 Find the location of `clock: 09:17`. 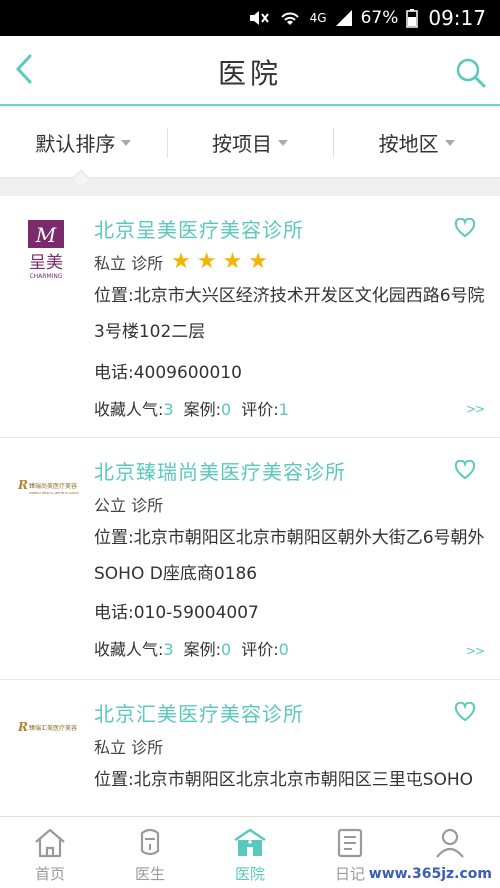

clock: 09:17 is located at coordinates (457, 18).